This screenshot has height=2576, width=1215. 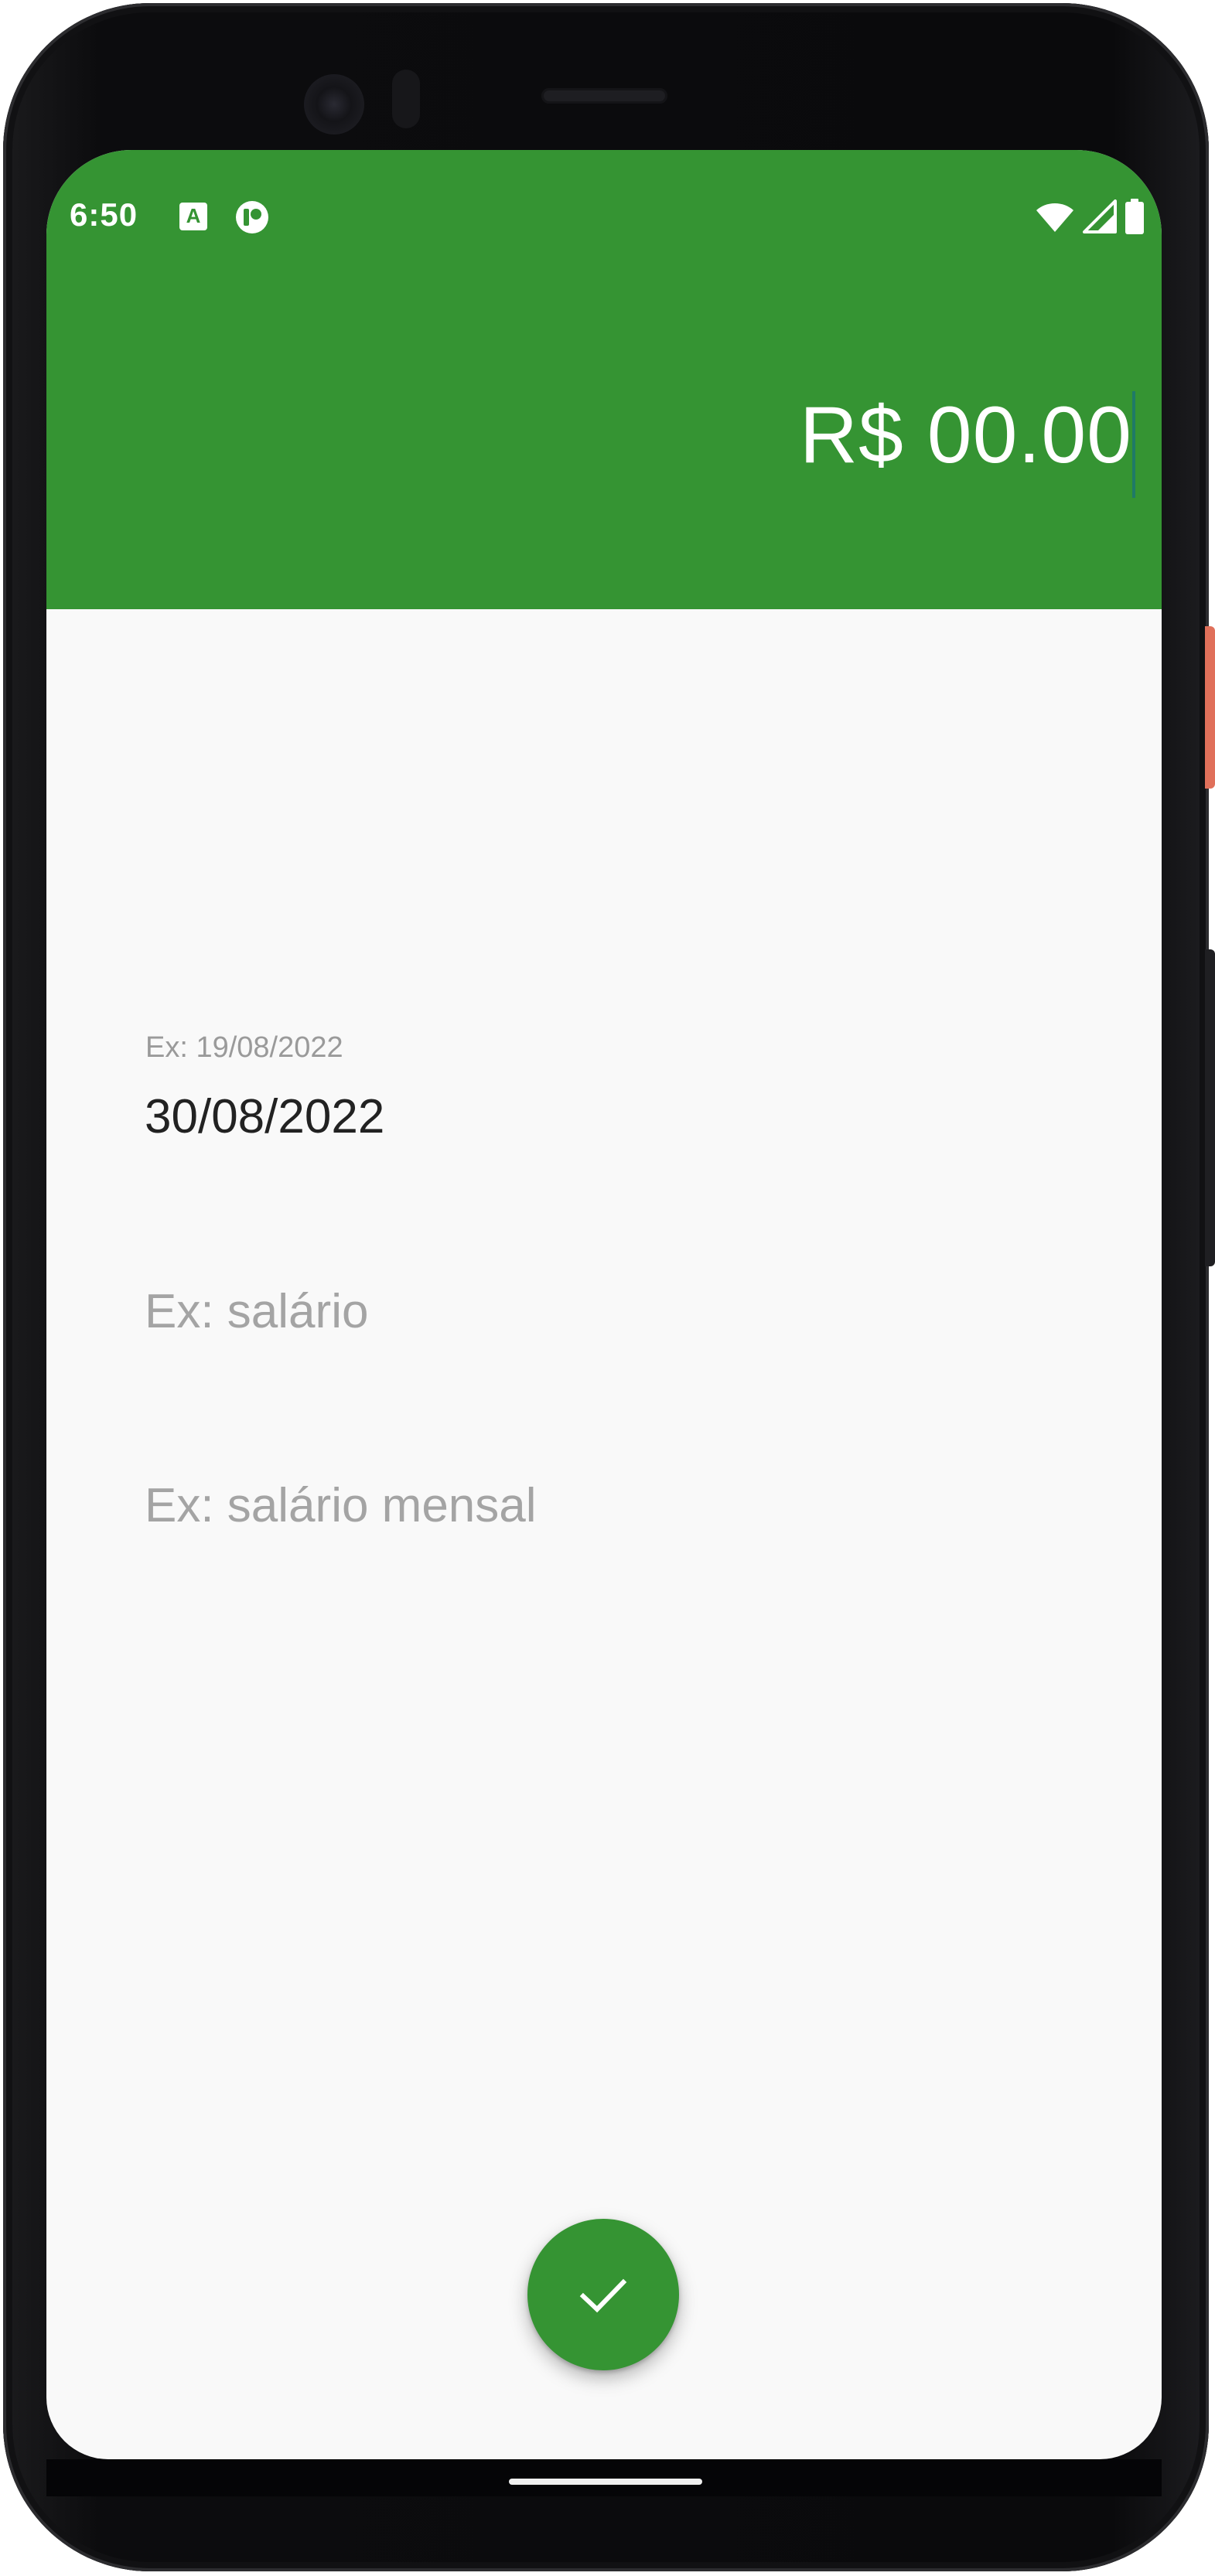 I want to click on confirm-button, so click(x=603, y=2294).